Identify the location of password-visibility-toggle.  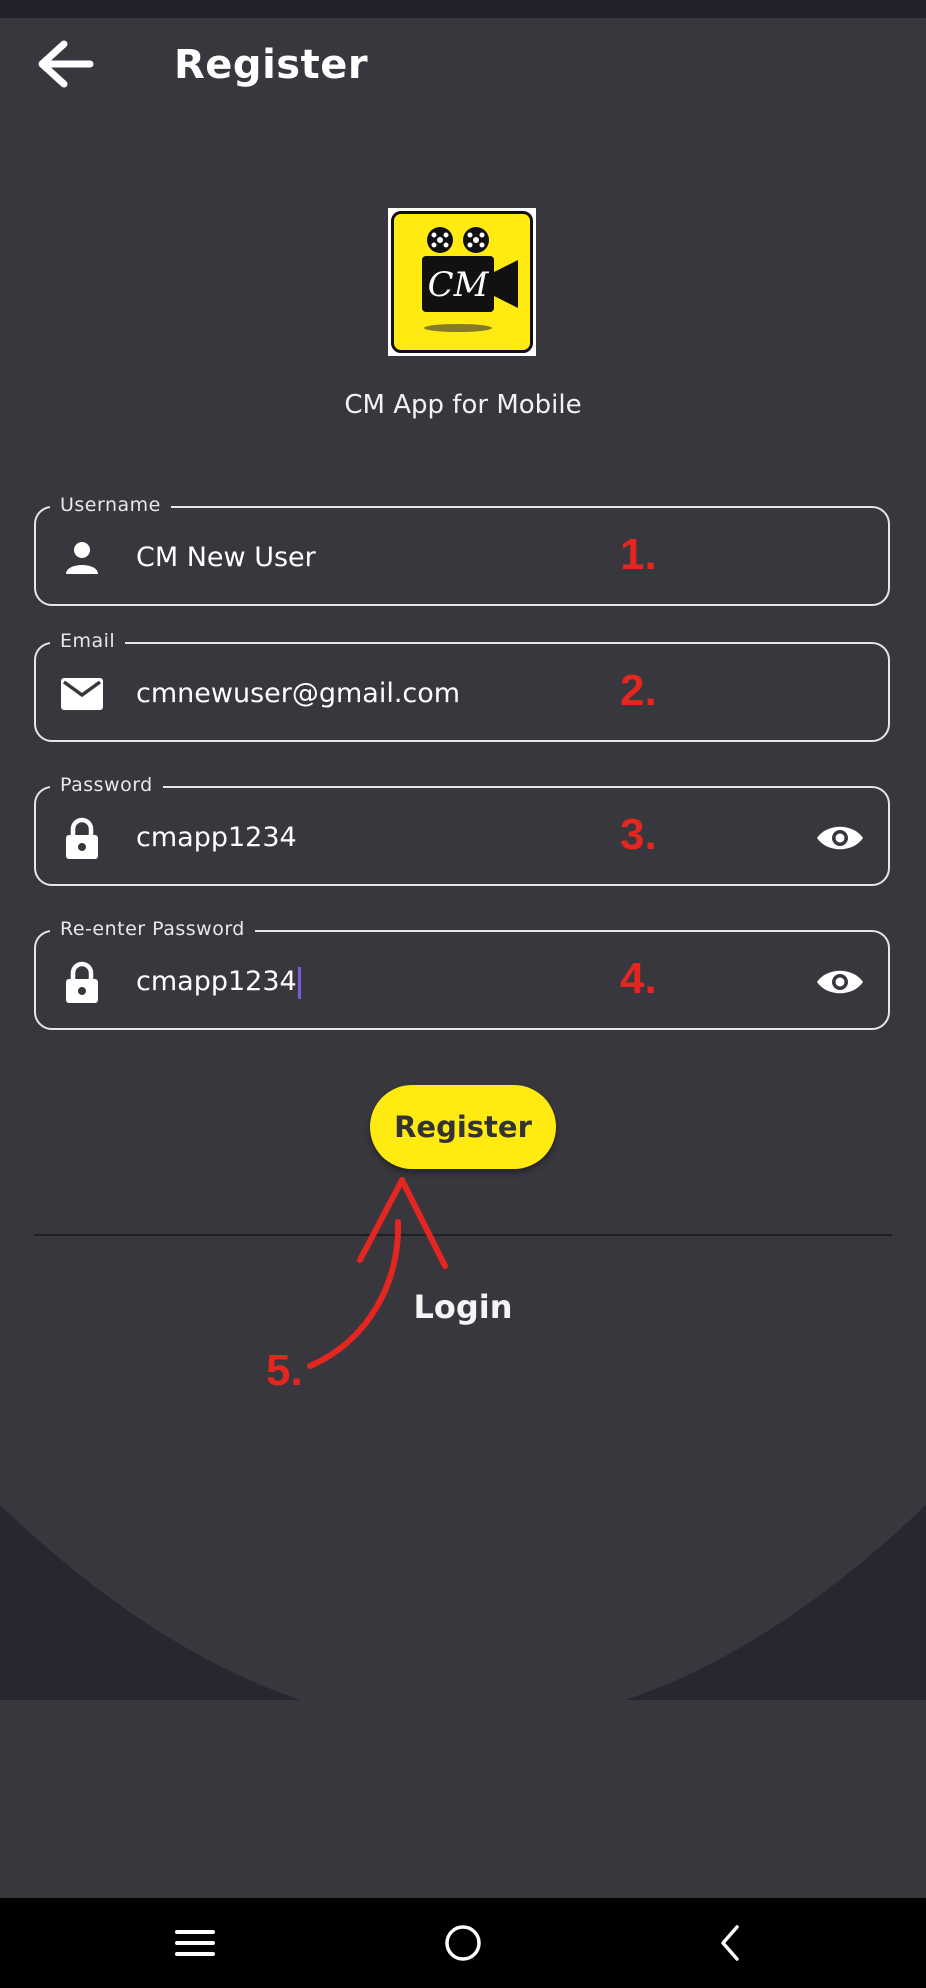
(840, 838).